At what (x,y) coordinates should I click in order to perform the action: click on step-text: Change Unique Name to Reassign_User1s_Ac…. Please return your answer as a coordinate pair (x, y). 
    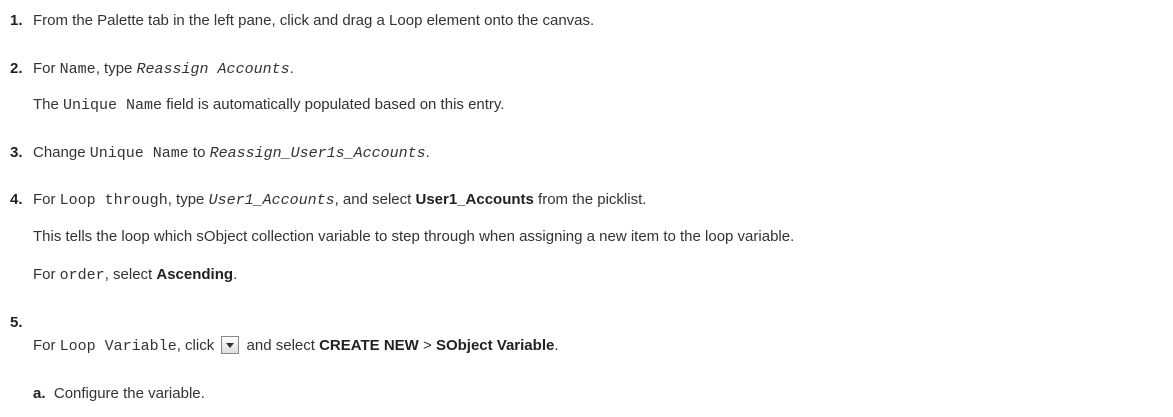
    Looking at the image, I should click on (231, 153).